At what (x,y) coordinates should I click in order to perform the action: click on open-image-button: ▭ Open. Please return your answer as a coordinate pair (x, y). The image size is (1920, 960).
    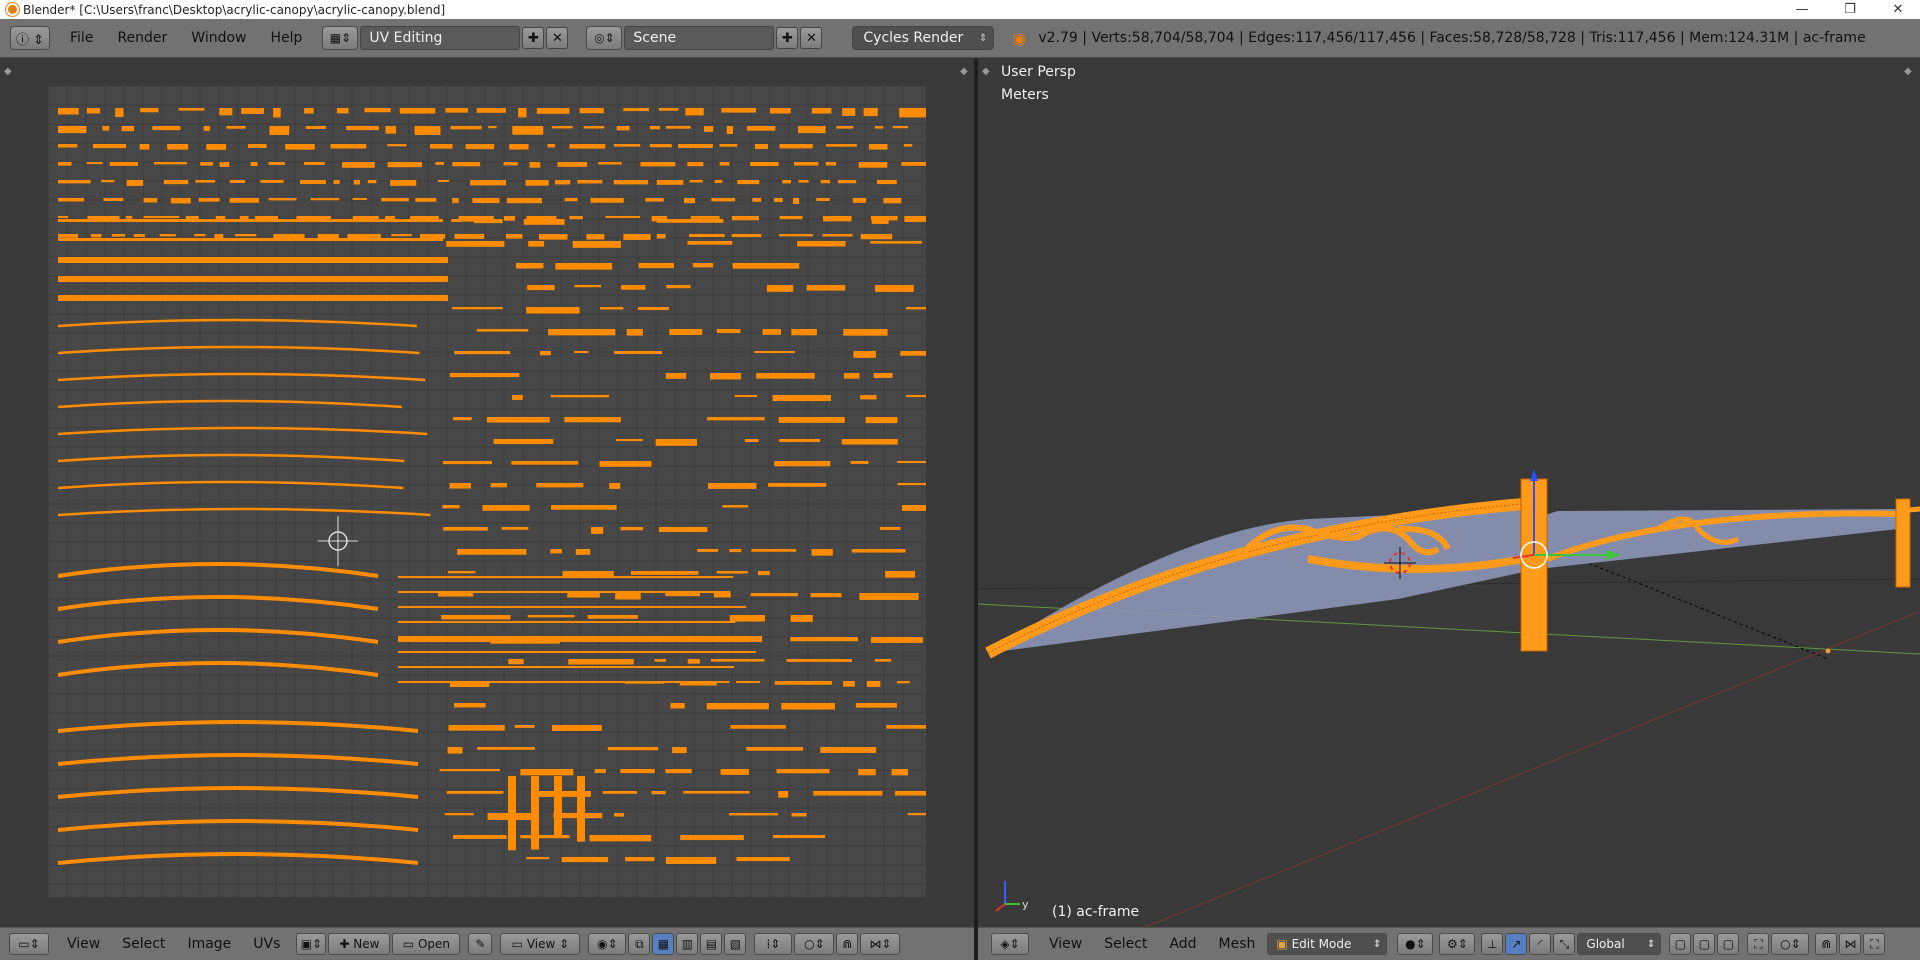
    Looking at the image, I should click on (426, 944).